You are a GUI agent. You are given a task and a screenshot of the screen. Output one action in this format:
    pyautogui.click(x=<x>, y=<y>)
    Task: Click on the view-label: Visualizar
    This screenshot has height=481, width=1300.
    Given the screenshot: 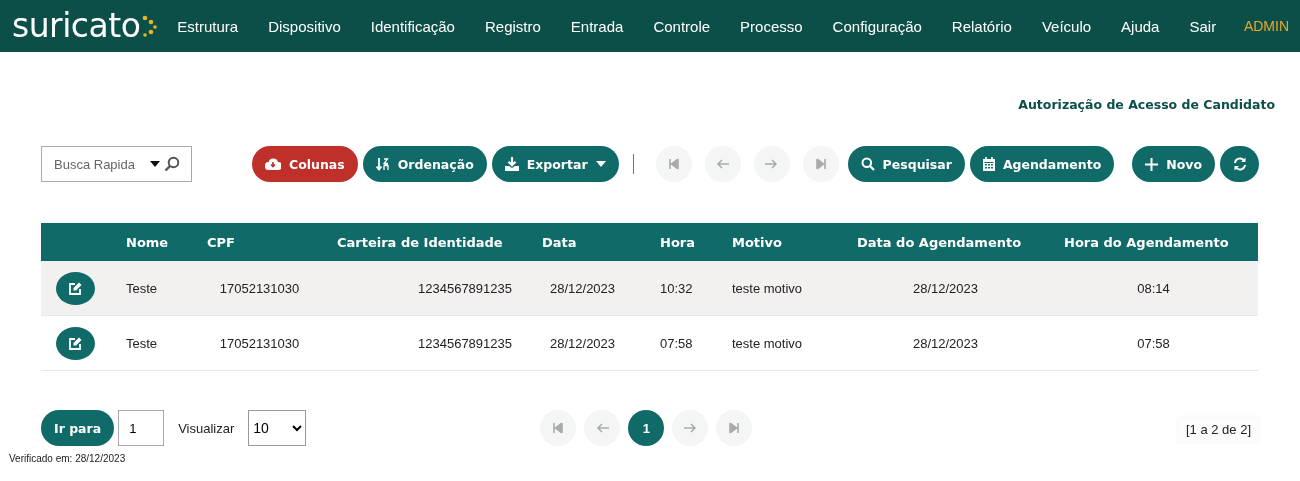 What is the action you would take?
    pyautogui.click(x=206, y=428)
    